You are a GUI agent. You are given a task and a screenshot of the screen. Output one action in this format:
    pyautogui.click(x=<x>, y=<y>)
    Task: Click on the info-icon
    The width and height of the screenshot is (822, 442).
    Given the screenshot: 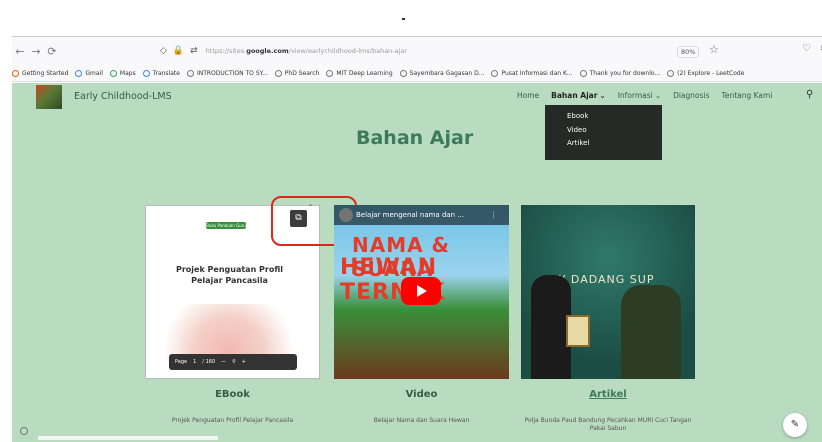 What is the action you would take?
    pyautogui.click(x=24, y=431)
    